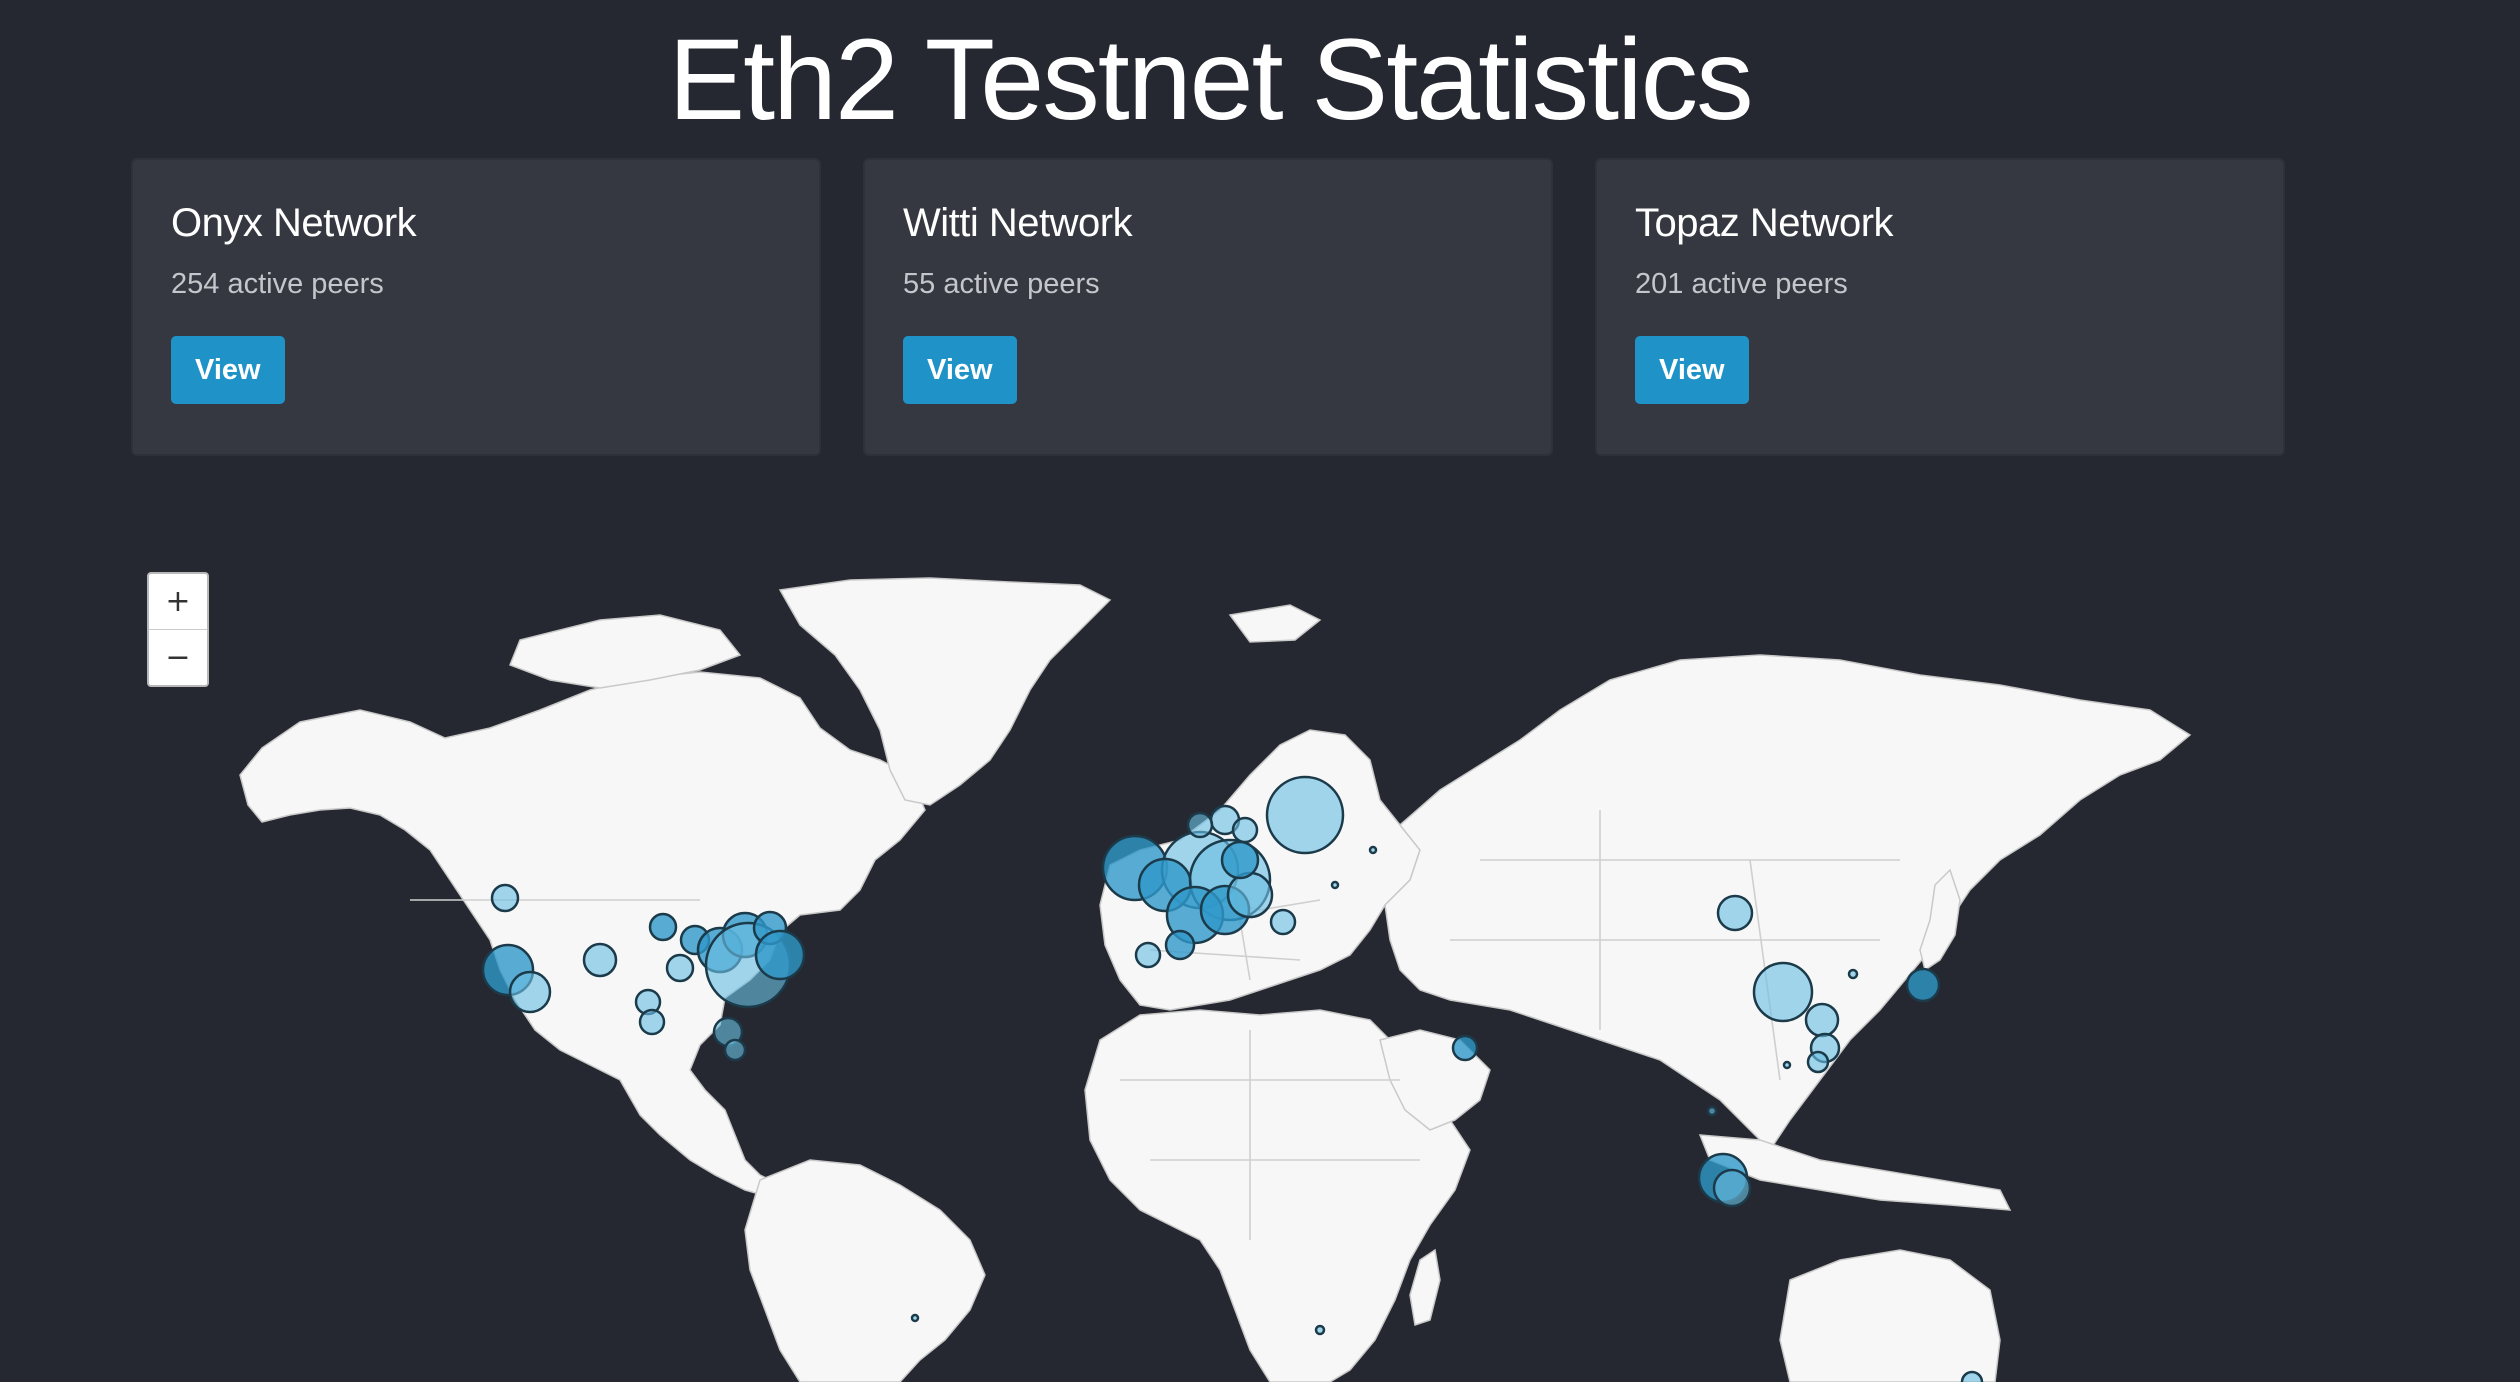  I want to click on view-button-witti: View, so click(960, 370).